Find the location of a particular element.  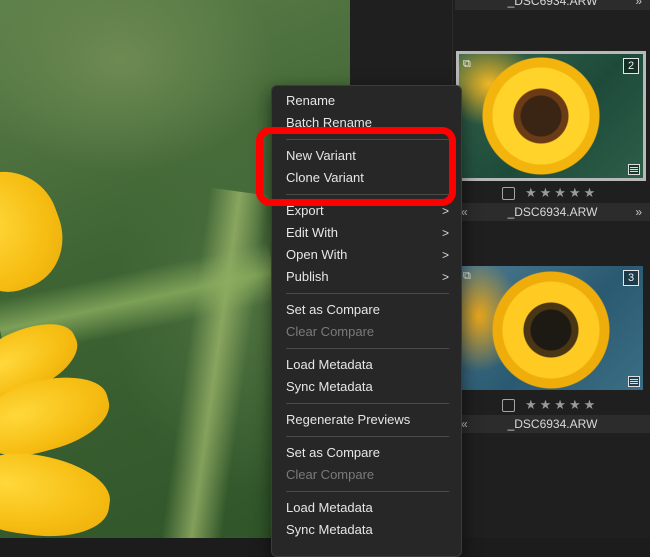

thumbnail-number-badge: 3 is located at coordinates (631, 278).